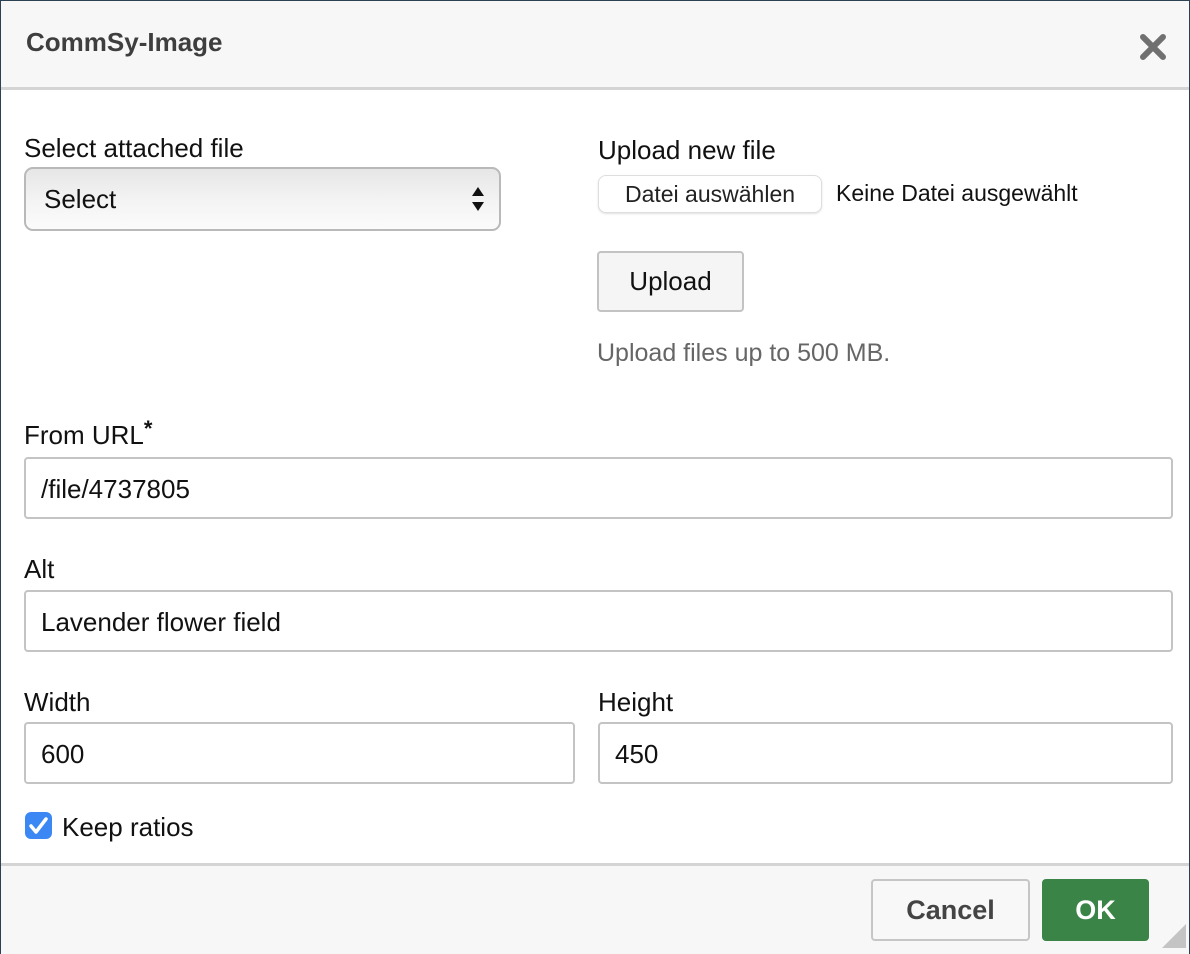 Image resolution: width=1190 pixels, height=954 pixels. What do you see at coordinates (744, 353) in the screenshot?
I see `upload-hint: Upload files up to 500 MB.` at bounding box center [744, 353].